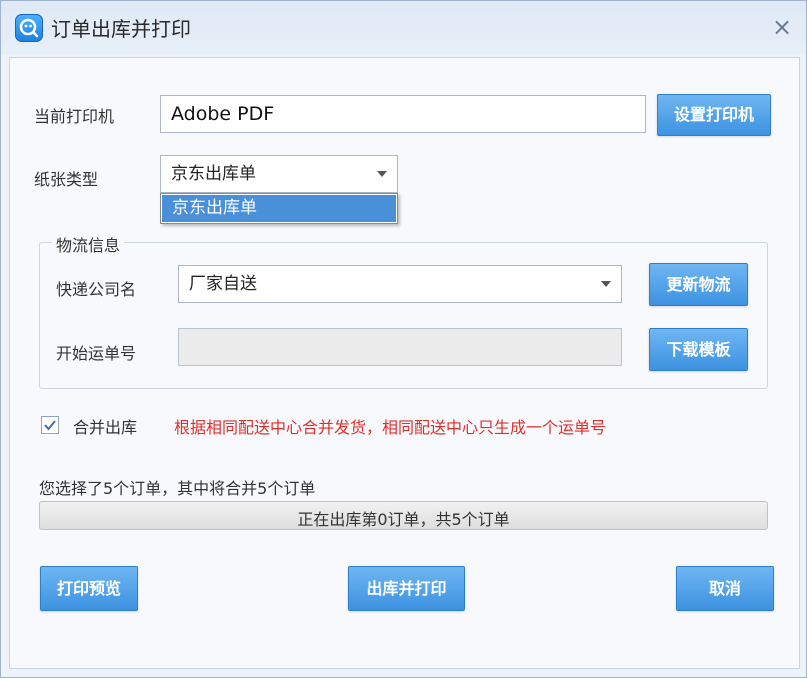 Image resolution: width=807 pixels, height=678 pixels. Describe the element at coordinates (403, 28) in the screenshot. I see `title-bar: 订单出库并打印 ×` at that location.